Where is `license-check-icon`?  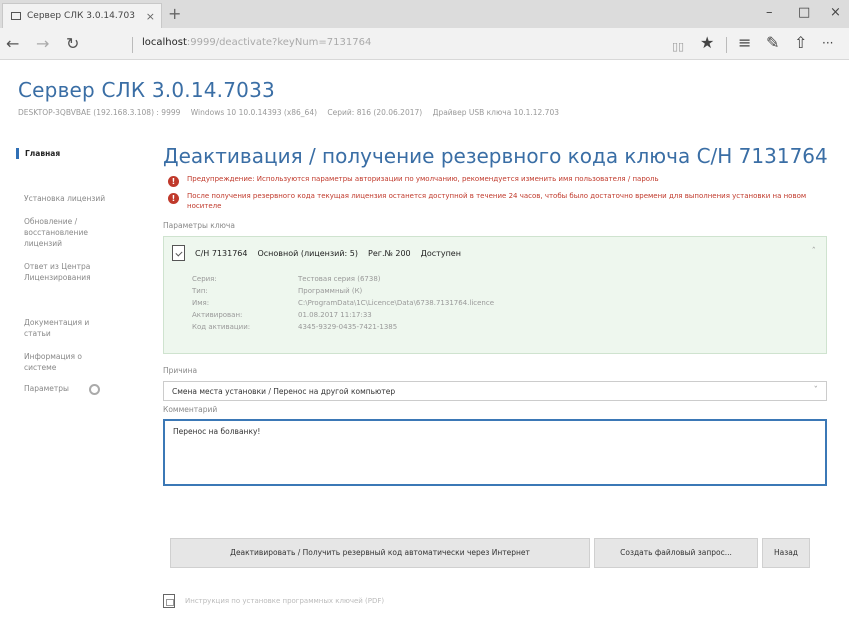
license-check-icon is located at coordinates (178, 253).